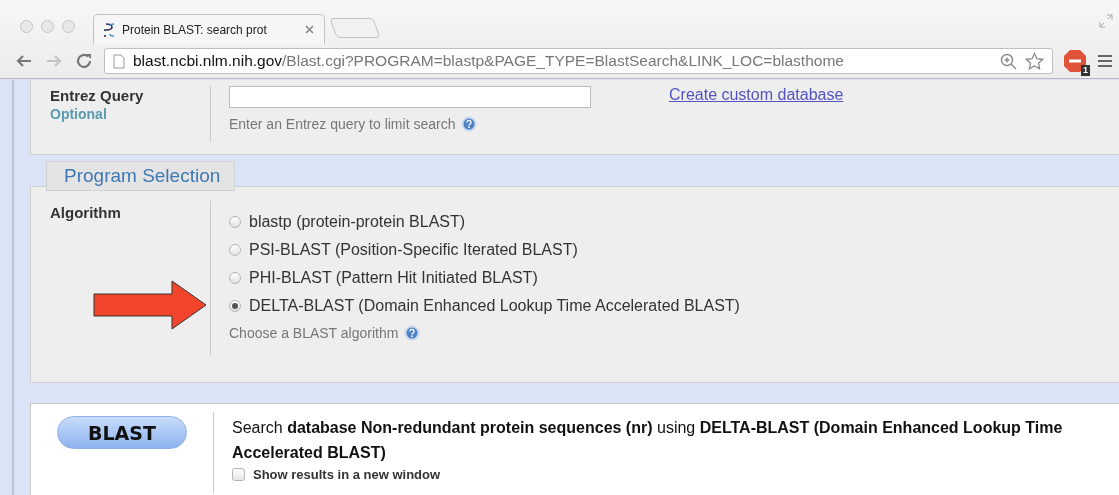  Describe the element at coordinates (122, 432) in the screenshot. I see `blast-button: BLAST` at that location.